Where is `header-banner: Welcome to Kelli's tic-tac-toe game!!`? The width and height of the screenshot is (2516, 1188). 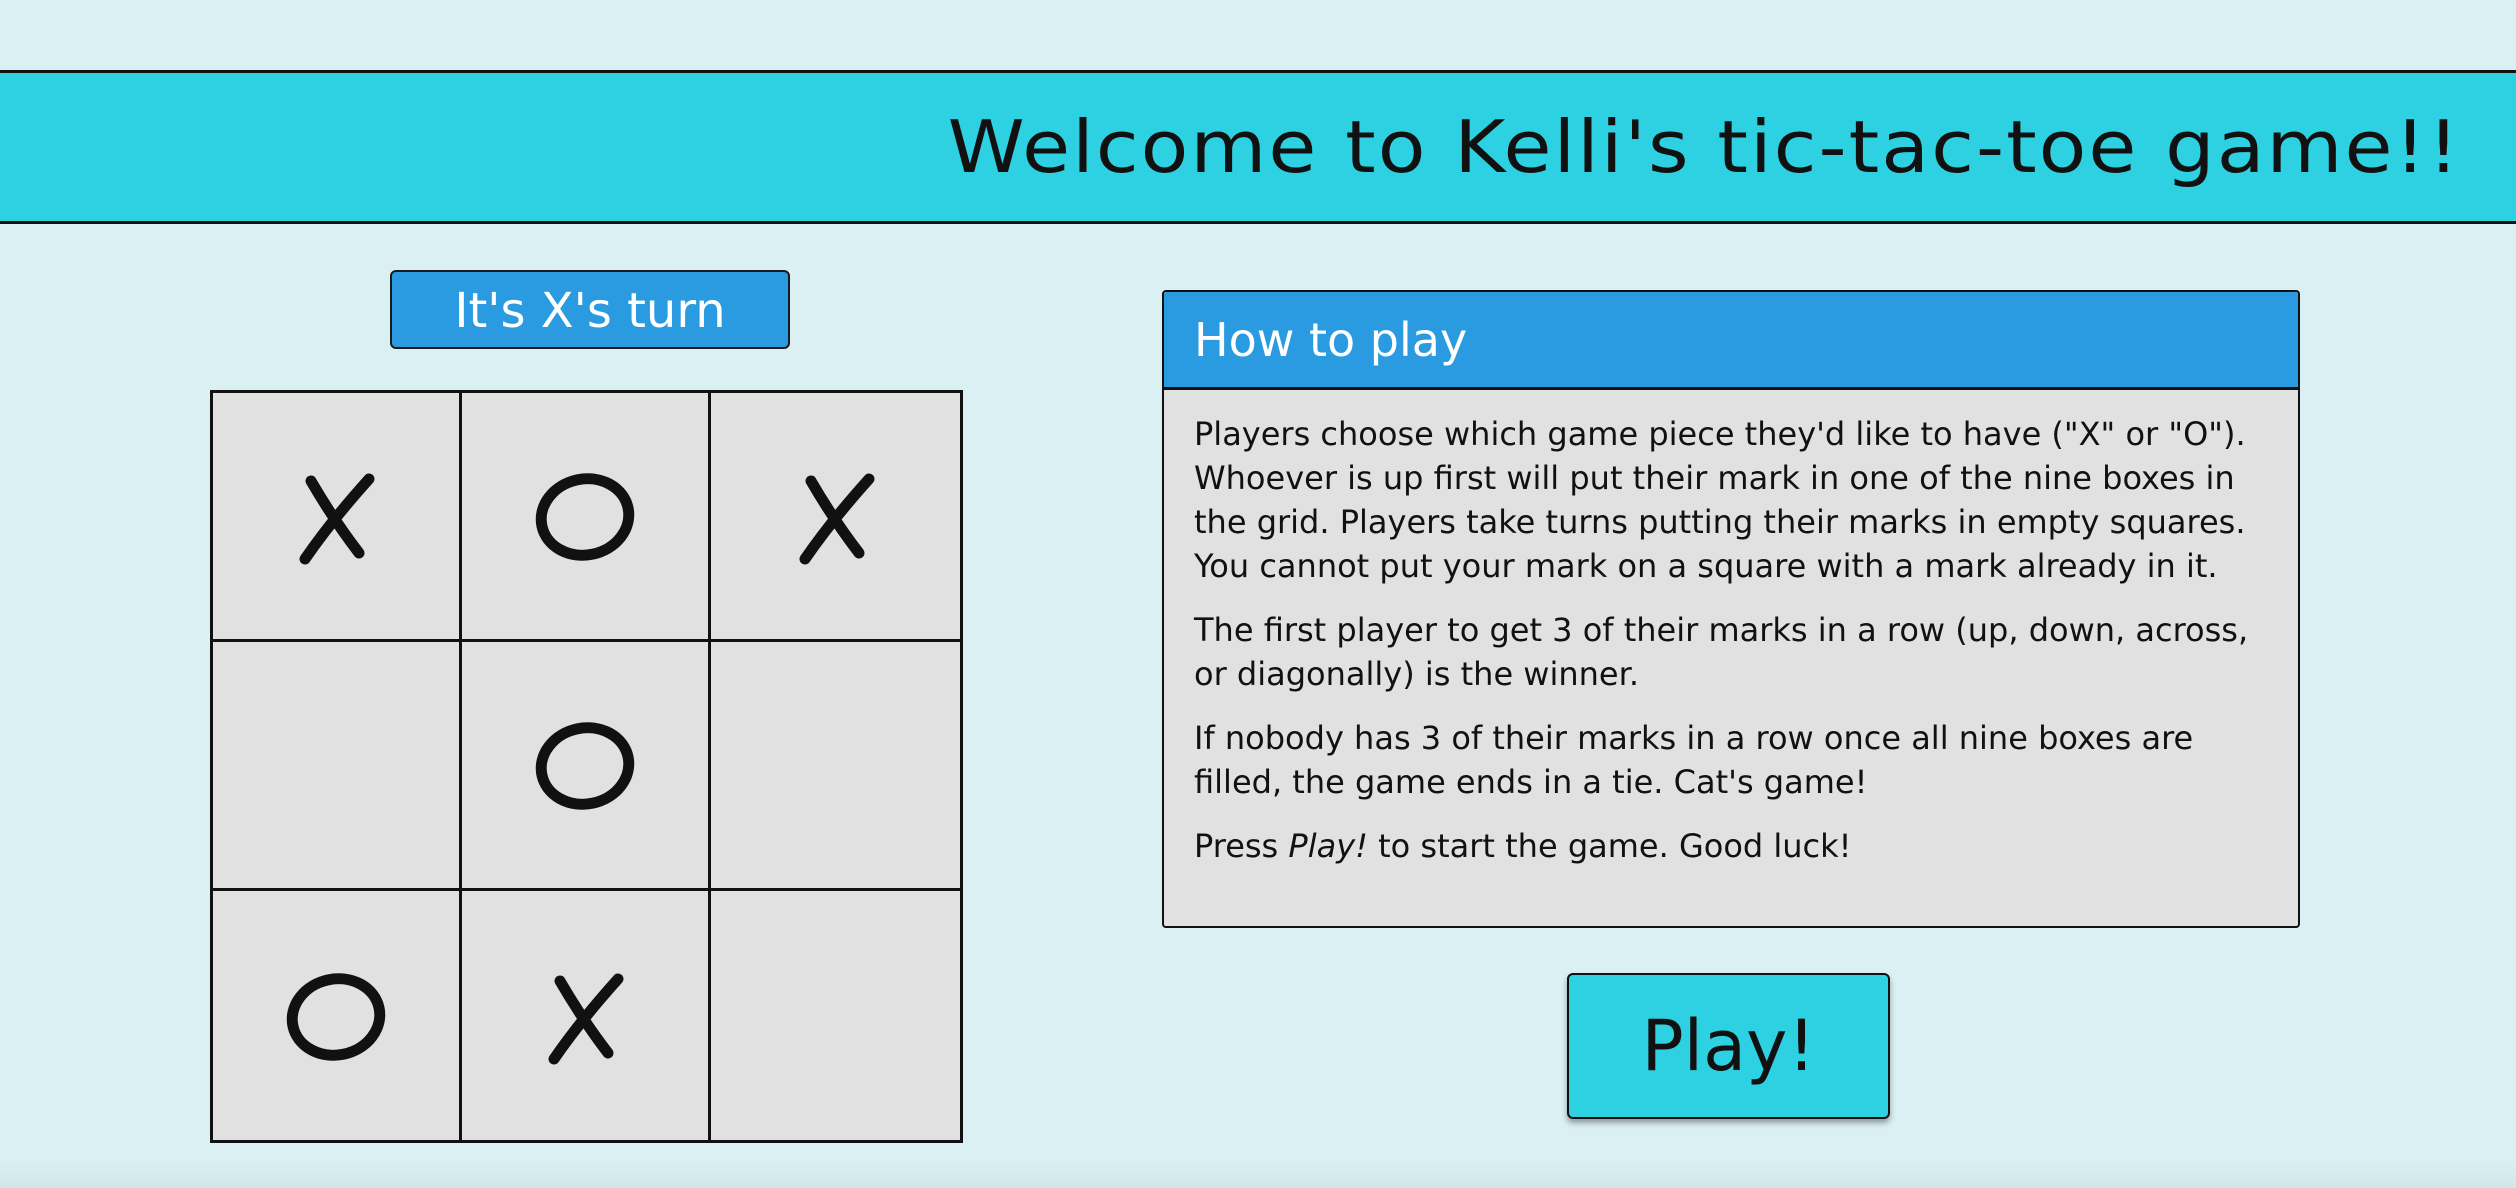 header-banner: Welcome to Kelli's tic-tac-toe game!! is located at coordinates (1258, 147).